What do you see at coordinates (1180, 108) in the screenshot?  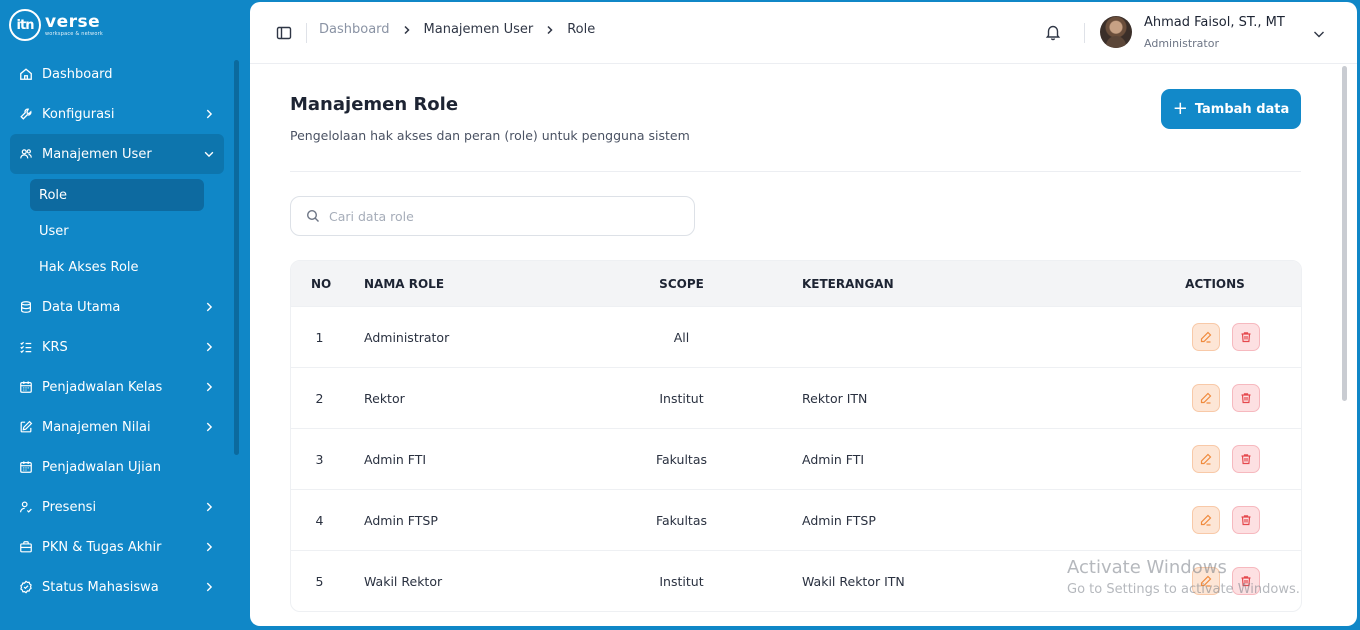 I see `plus-icon: +` at bounding box center [1180, 108].